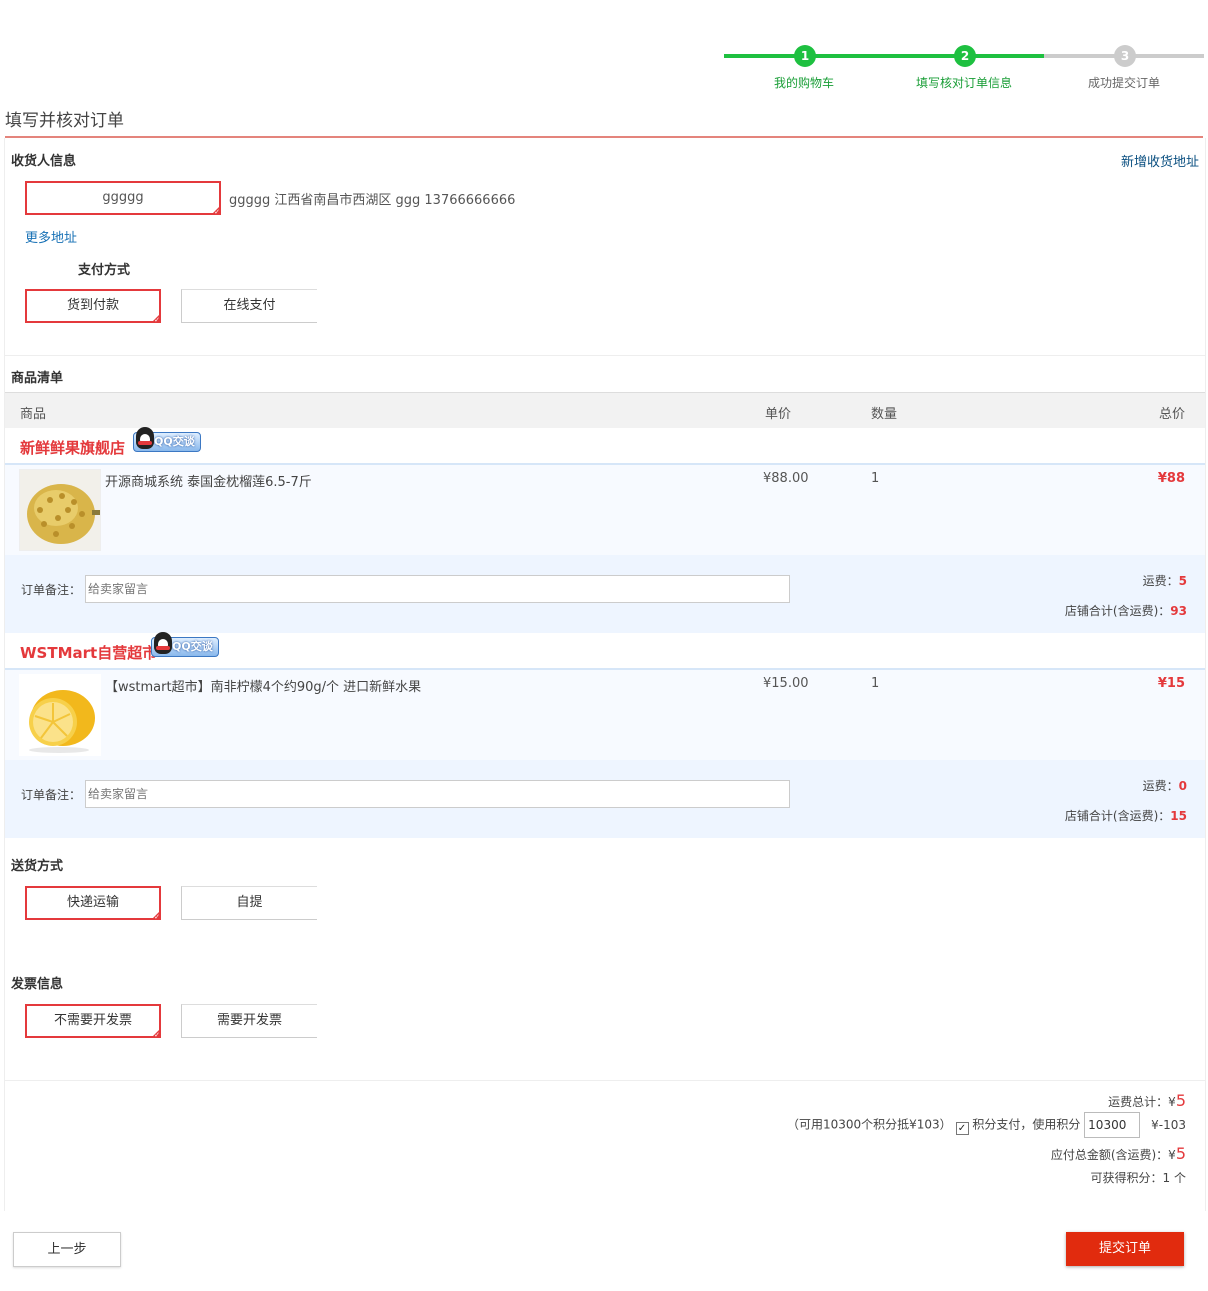 This screenshot has height=1291, width=1208. Describe the element at coordinates (37, 984) in the screenshot. I see `invoice-section-label: 发票信息` at that location.